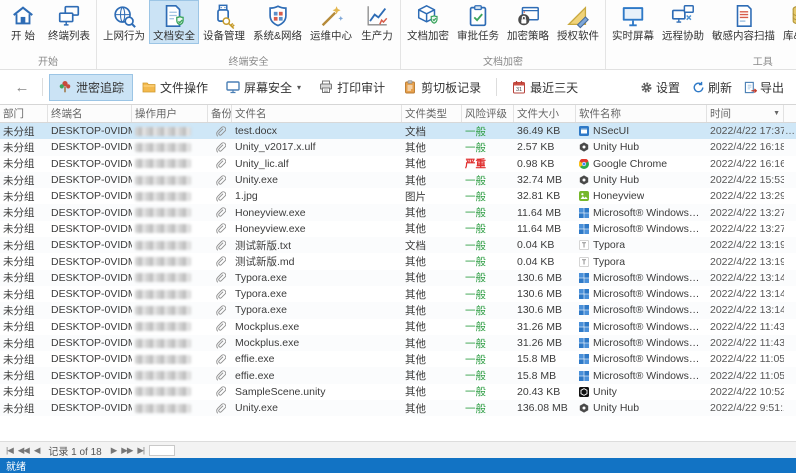  Describe the element at coordinates (174, 22) in the screenshot. I see `ribbon-item-docsec: 文档安全` at that location.